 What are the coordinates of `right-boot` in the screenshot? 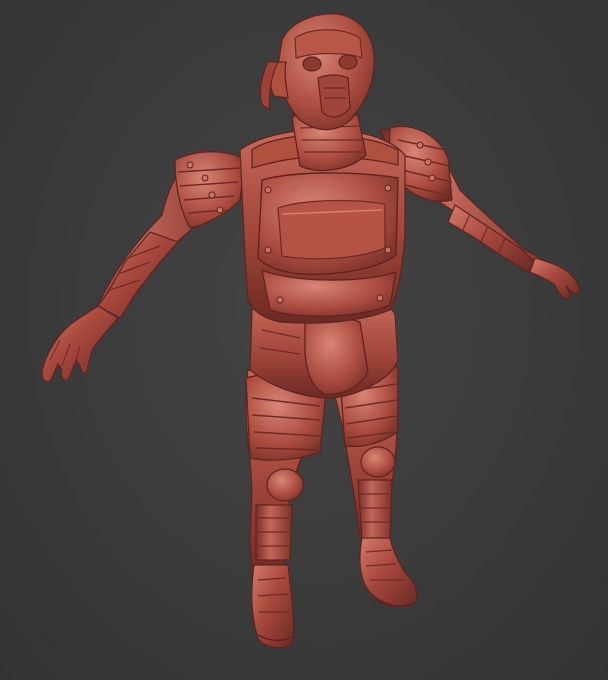 It's located at (388, 572).